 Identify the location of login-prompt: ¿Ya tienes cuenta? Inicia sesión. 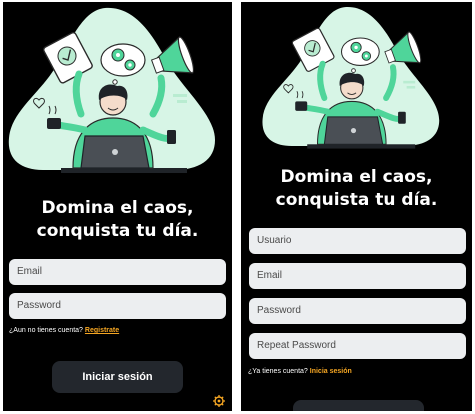
(300, 371).